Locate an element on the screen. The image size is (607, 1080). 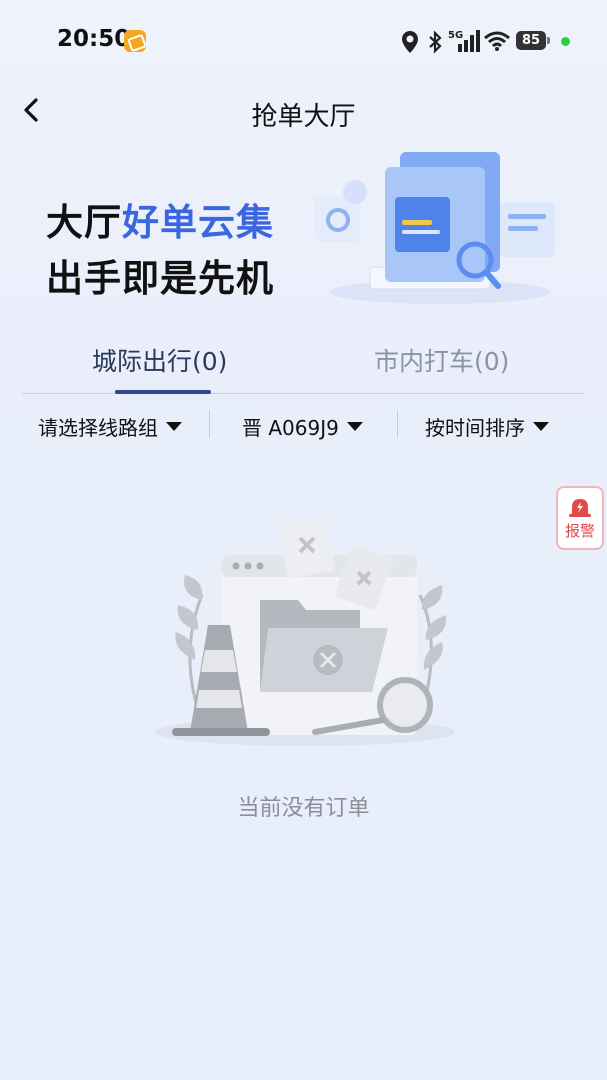
battery-level: 85 is located at coordinates (531, 40).